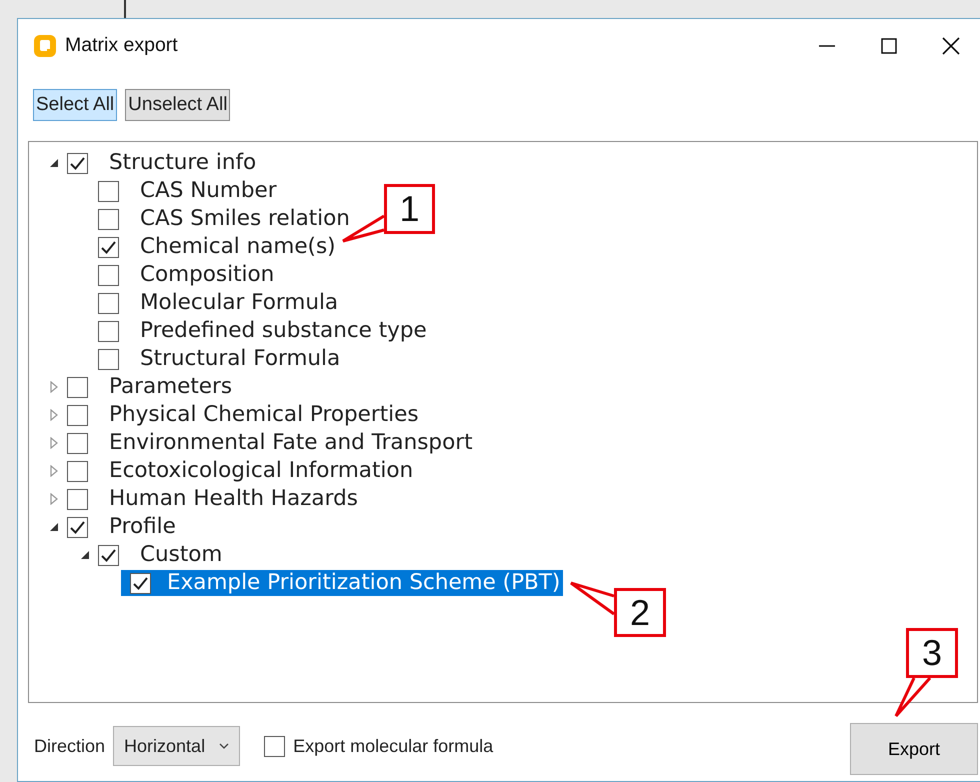 This screenshot has height=782, width=980. Describe the element at coordinates (827, 45) in the screenshot. I see `minimize-icon` at that location.